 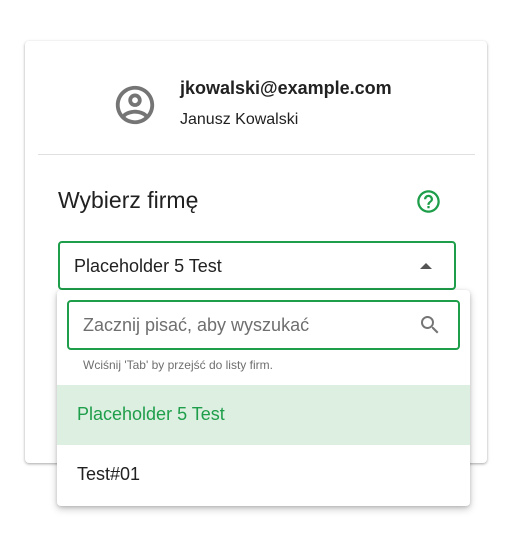 What do you see at coordinates (426, 266) in the screenshot?
I see `arrow-up-icon` at bounding box center [426, 266].